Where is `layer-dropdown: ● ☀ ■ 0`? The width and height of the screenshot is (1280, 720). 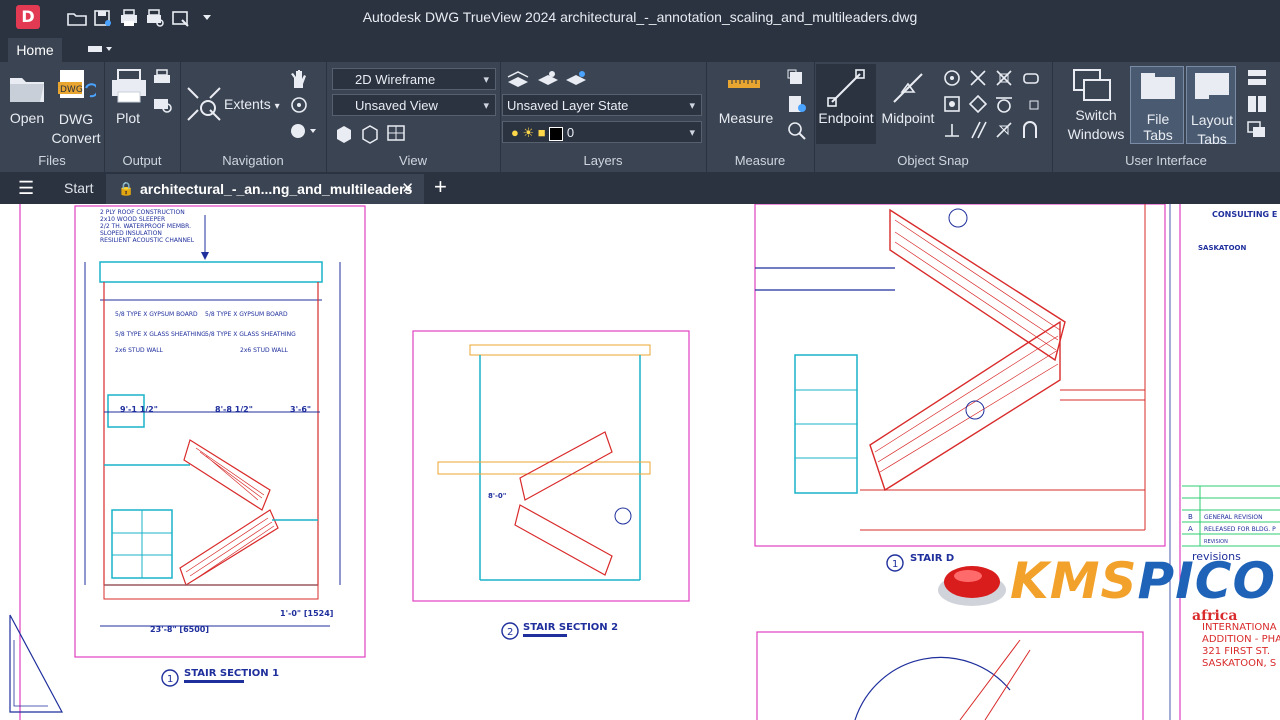
layer-dropdown: ● ☀ ■ 0 is located at coordinates (602, 132).